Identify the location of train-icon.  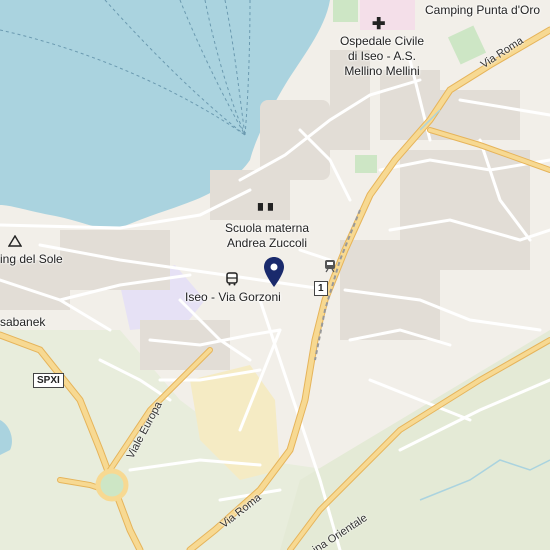
(330, 266).